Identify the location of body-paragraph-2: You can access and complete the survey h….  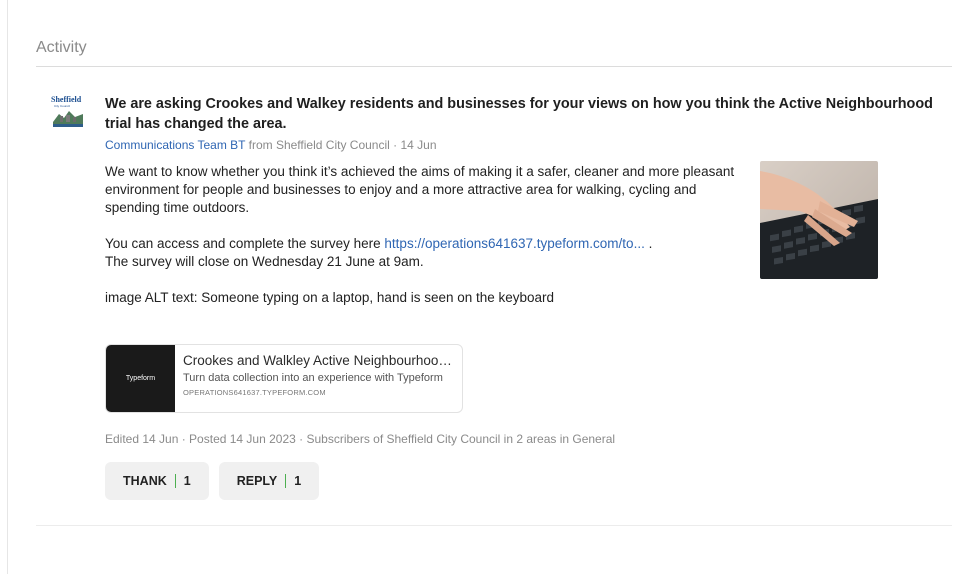
(420, 253).